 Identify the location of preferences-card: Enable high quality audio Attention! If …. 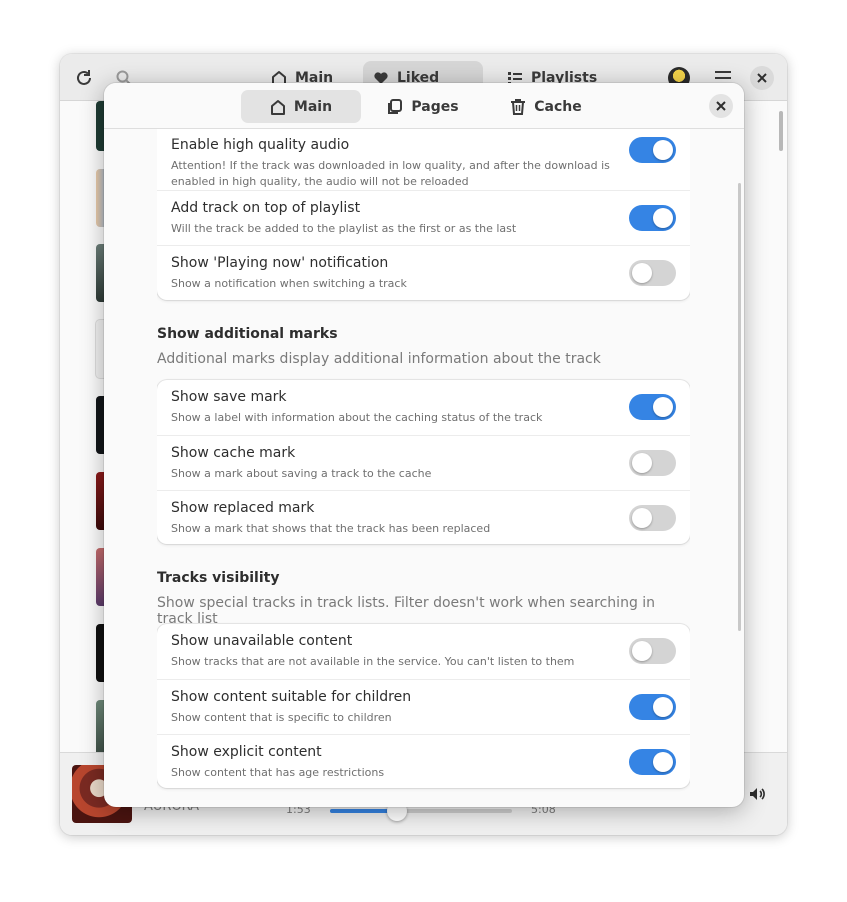
(423, 214).